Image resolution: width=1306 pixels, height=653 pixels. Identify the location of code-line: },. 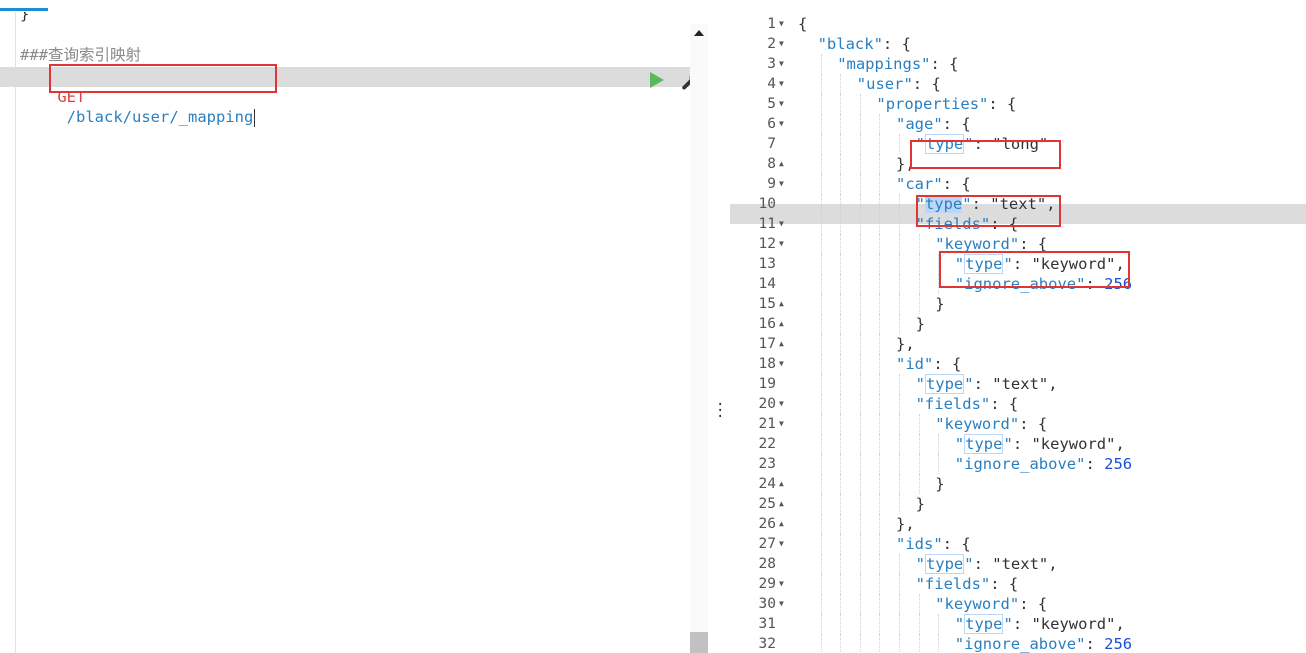
(905, 524).